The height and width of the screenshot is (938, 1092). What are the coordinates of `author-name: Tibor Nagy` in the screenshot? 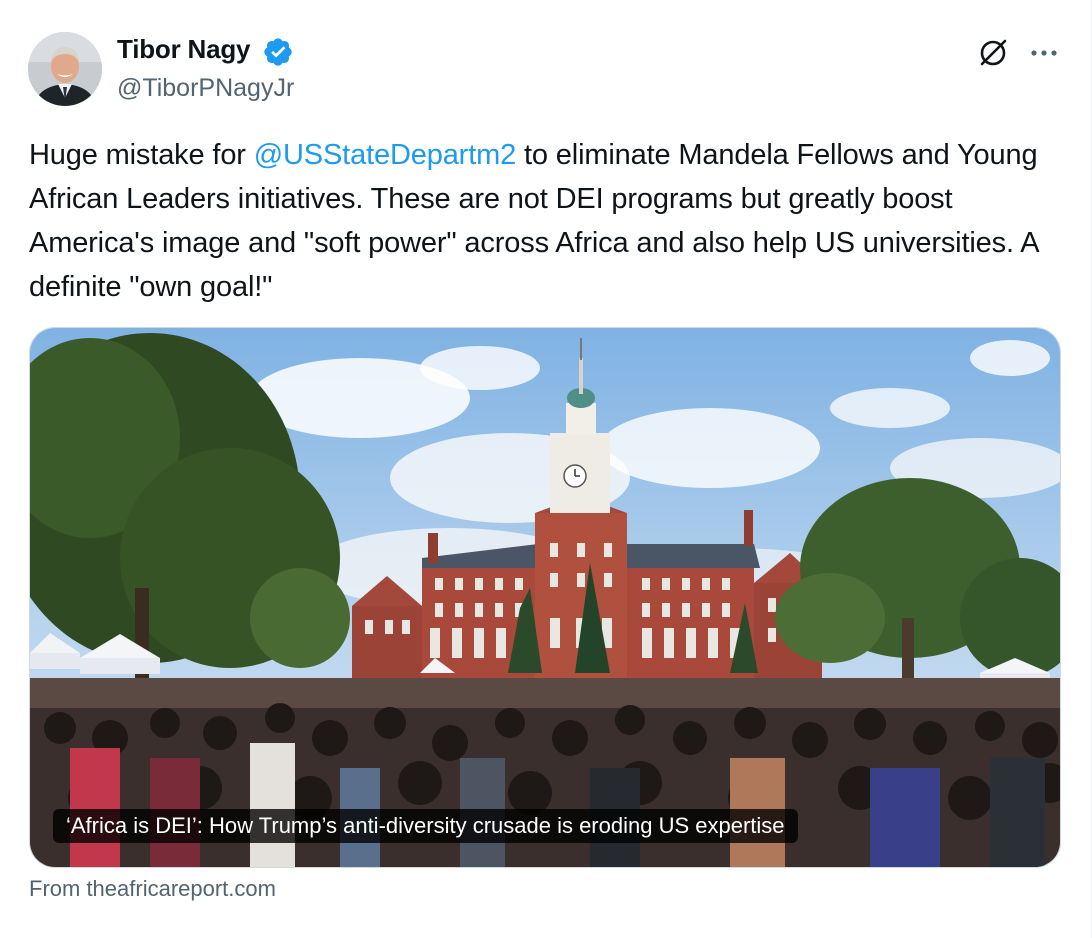 It's located at (184, 49).